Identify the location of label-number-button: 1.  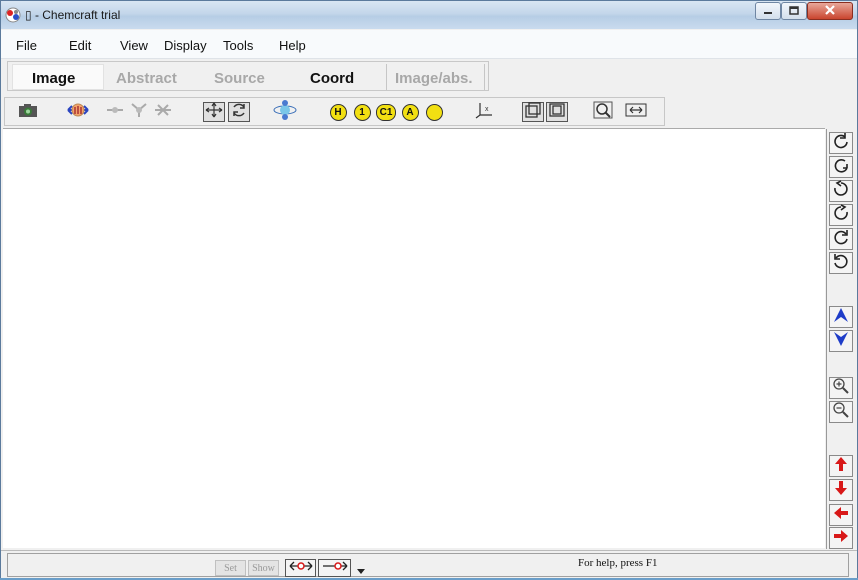
(362, 112).